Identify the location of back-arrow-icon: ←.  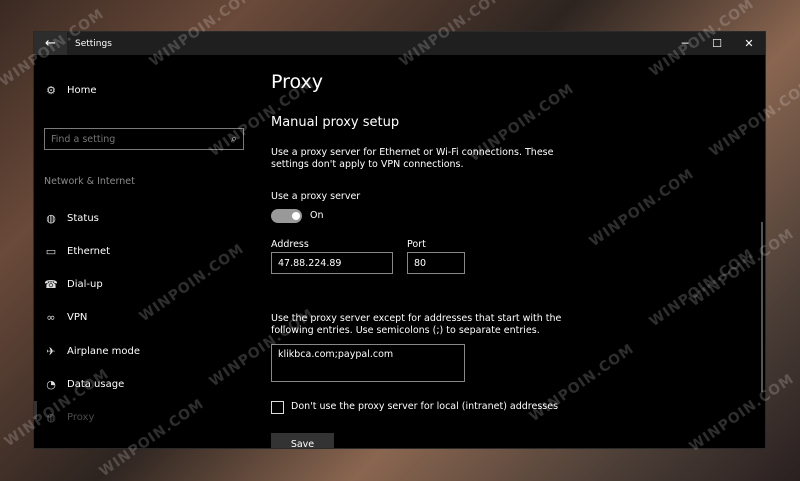
(50, 43).